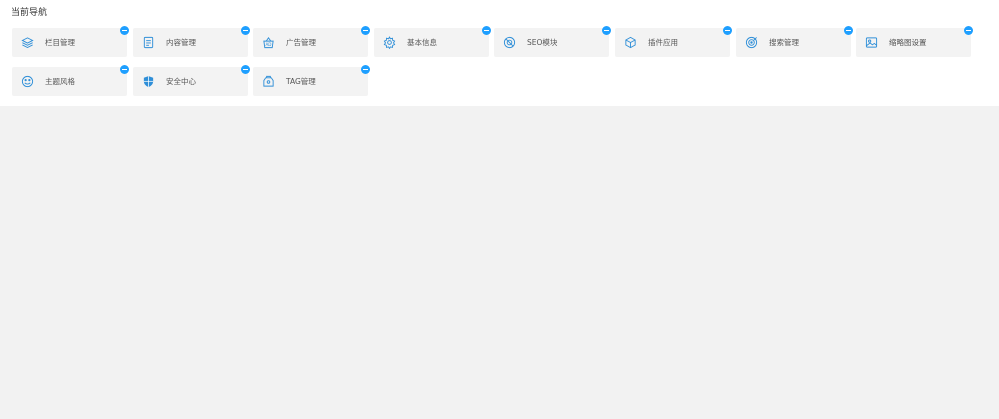 The image size is (999, 419). What do you see at coordinates (27, 42) in the screenshot?
I see `layers-icon` at bounding box center [27, 42].